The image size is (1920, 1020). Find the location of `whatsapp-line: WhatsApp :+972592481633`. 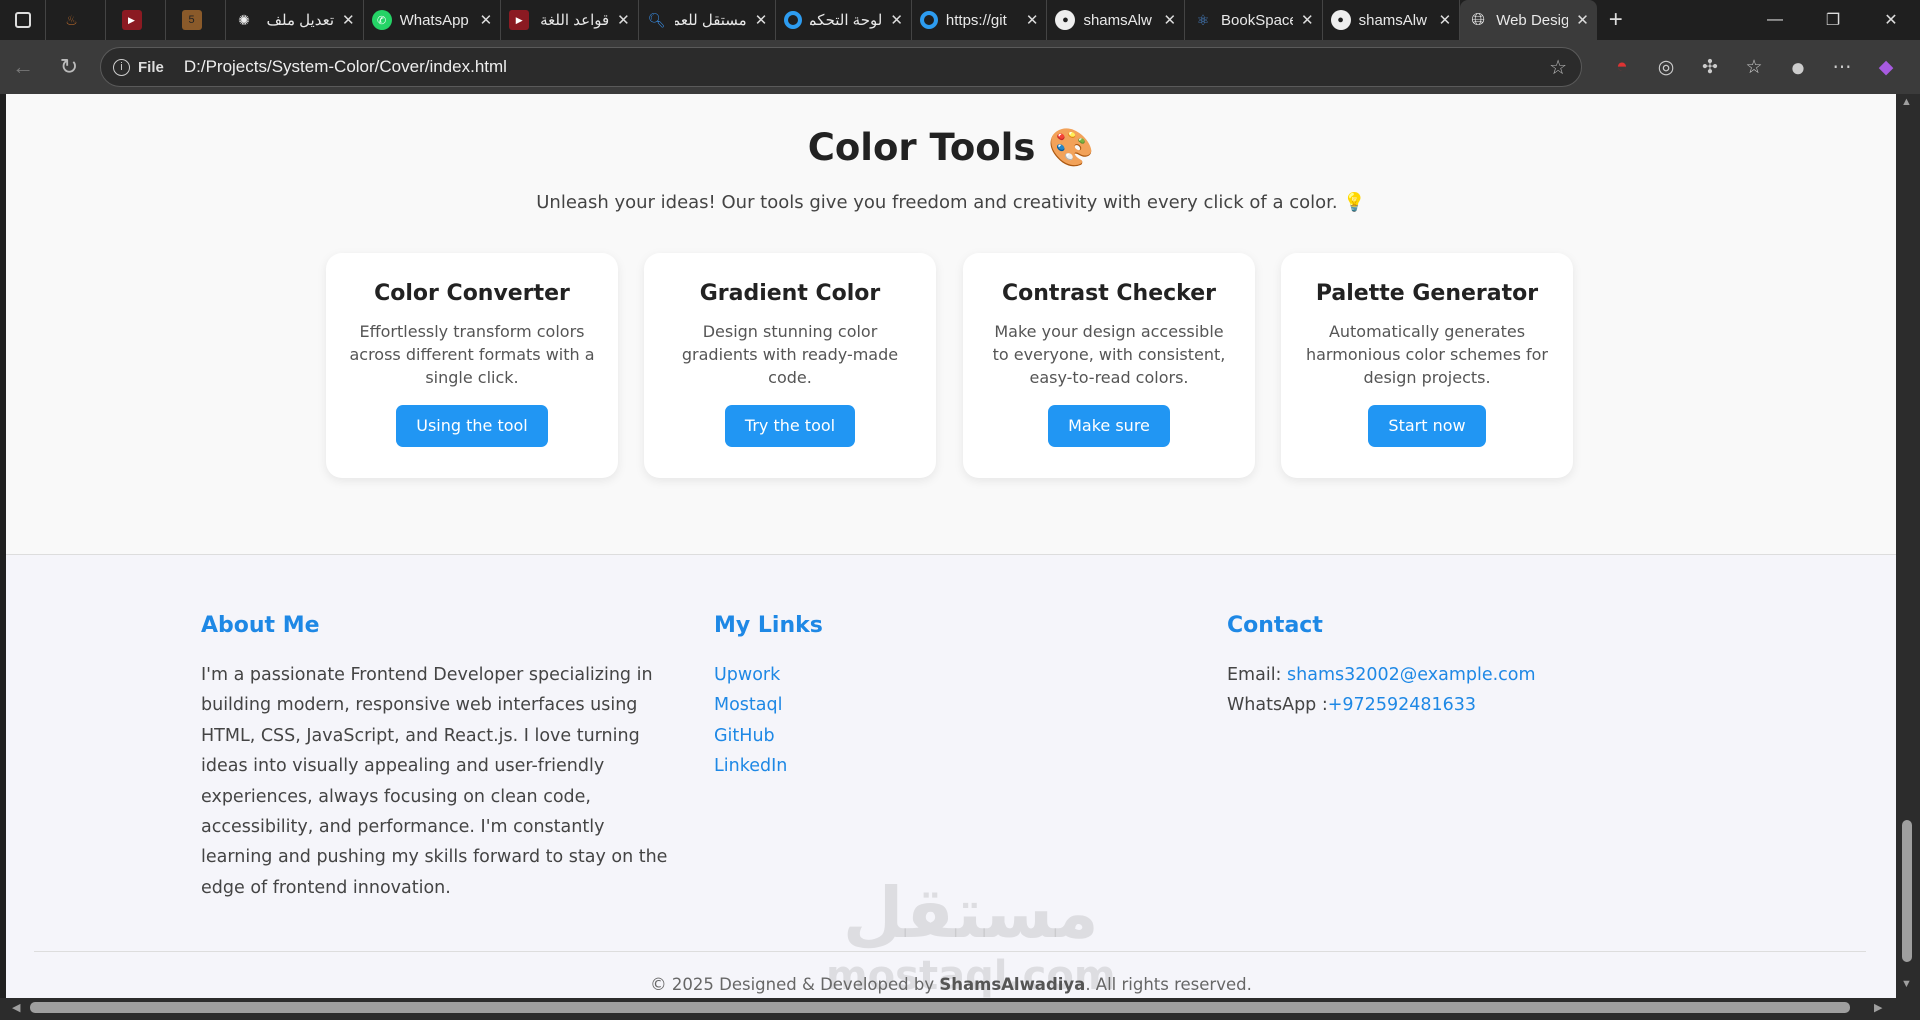

whatsapp-line: WhatsApp :+972592481633 is located at coordinates (1352, 705).